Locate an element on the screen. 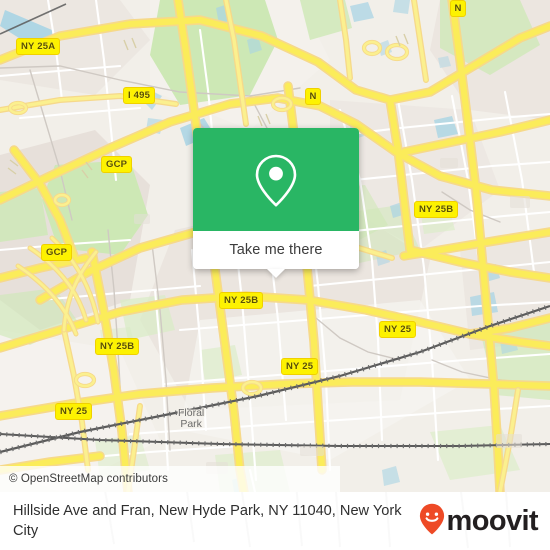 Image resolution: width=550 pixels, height=550 pixels. shield-ny-25a: NY 25A is located at coordinates (38, 46).